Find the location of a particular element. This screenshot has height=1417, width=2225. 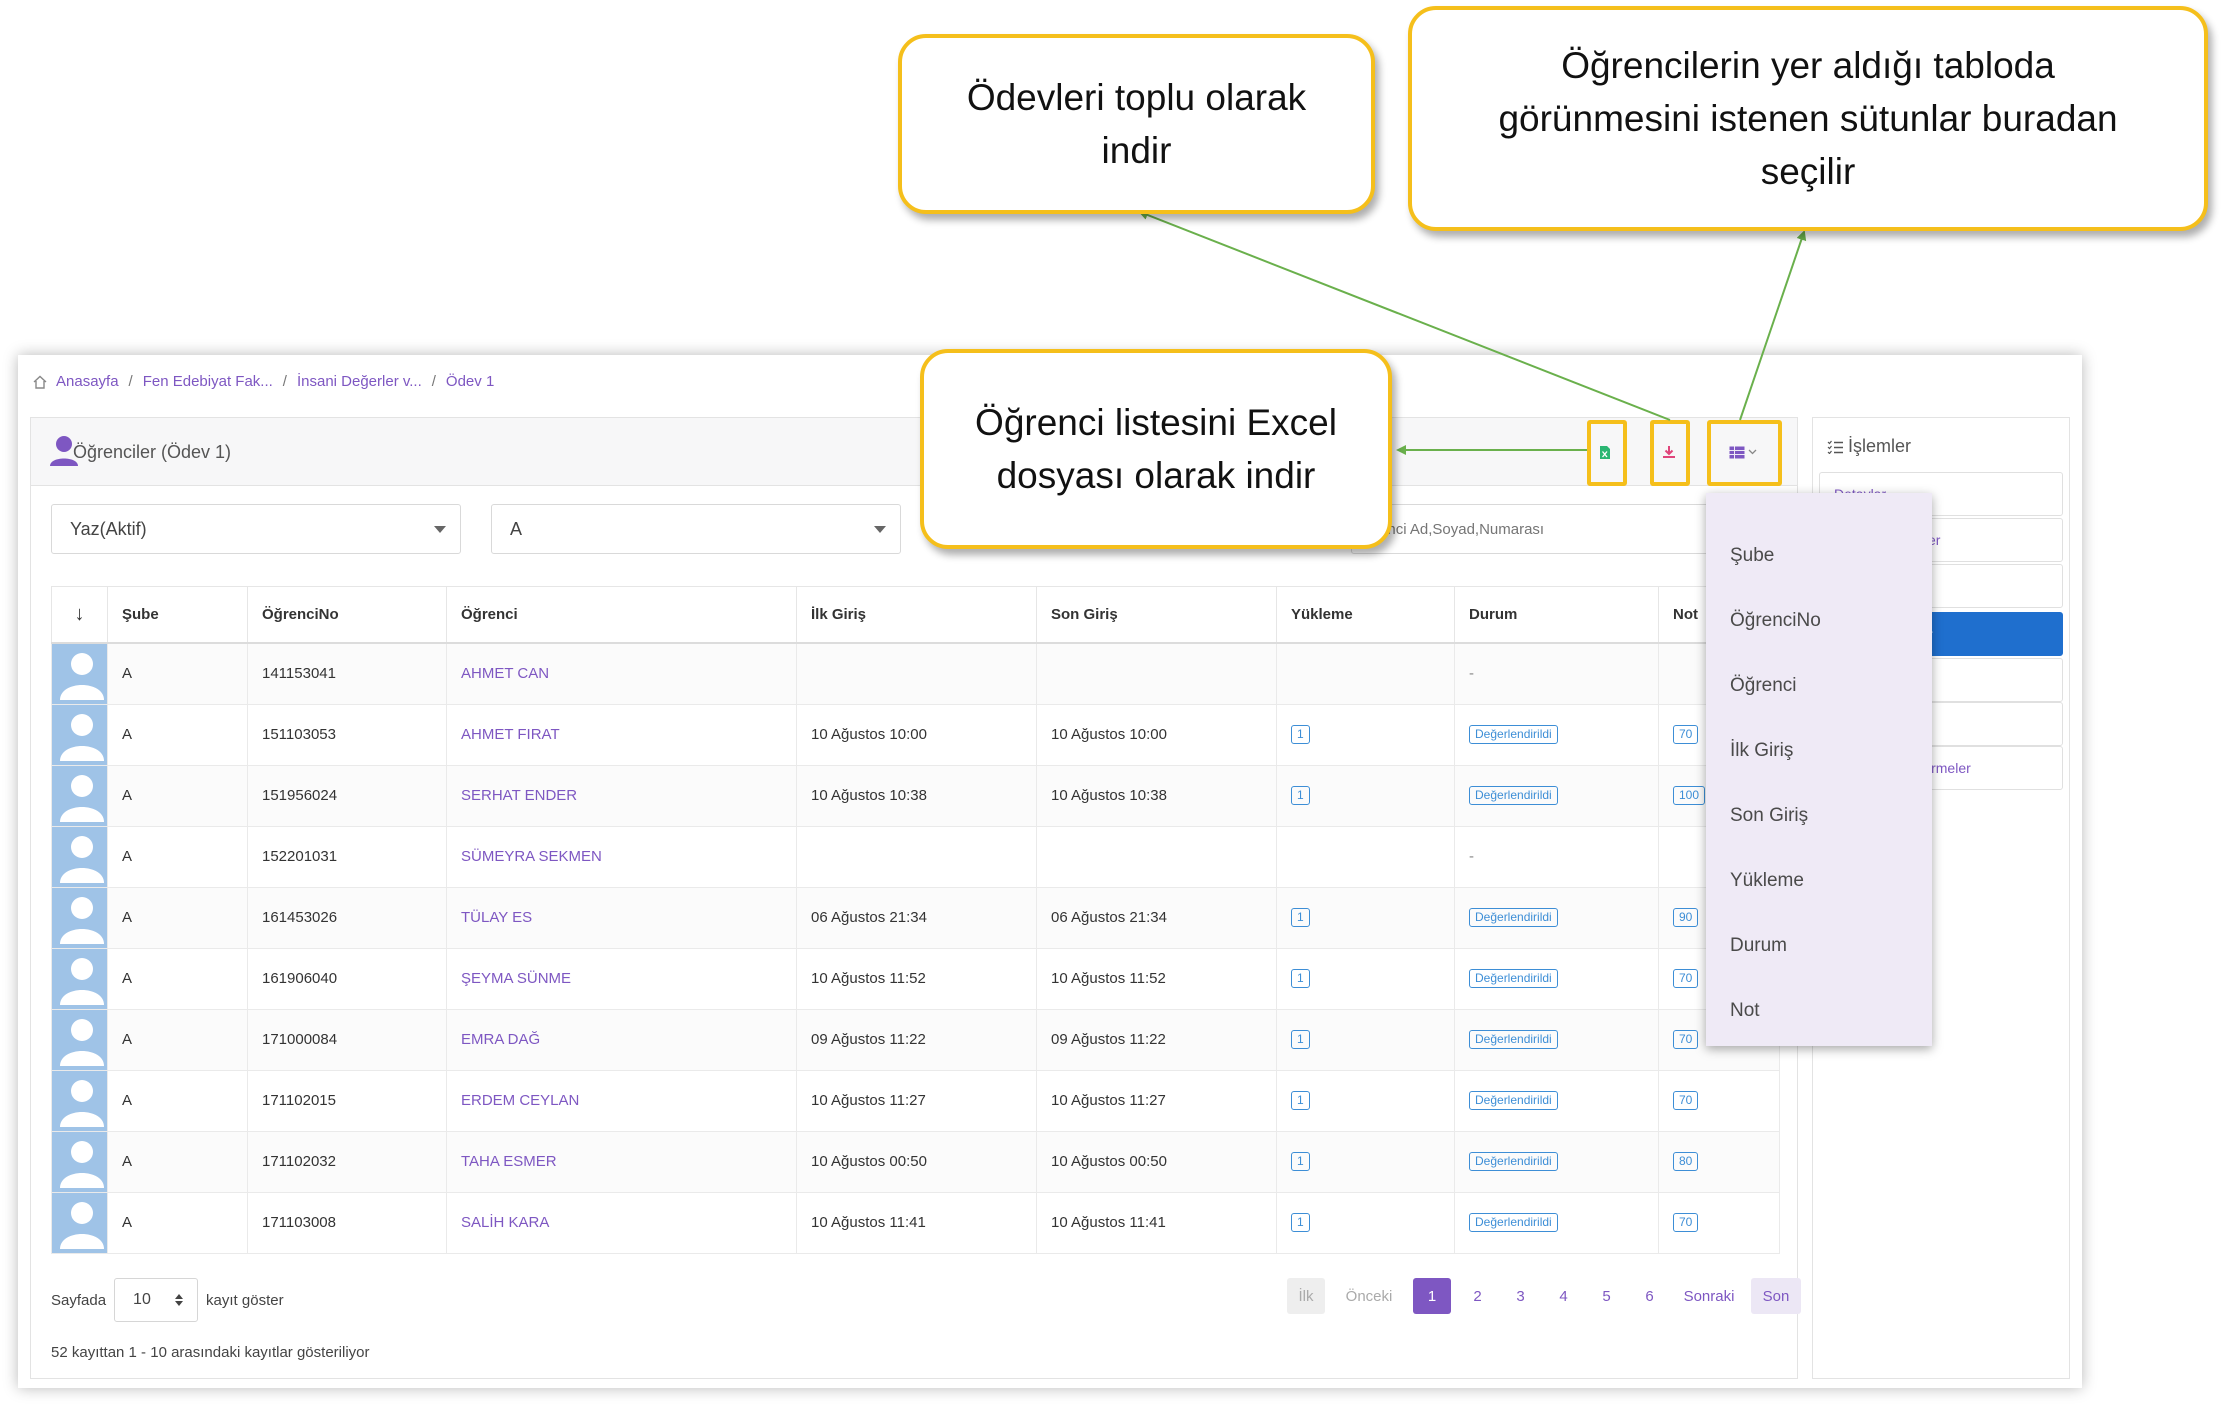

callout-line: görünmesini istenen sütunlar buradan is located at coordinates (1808, 118).